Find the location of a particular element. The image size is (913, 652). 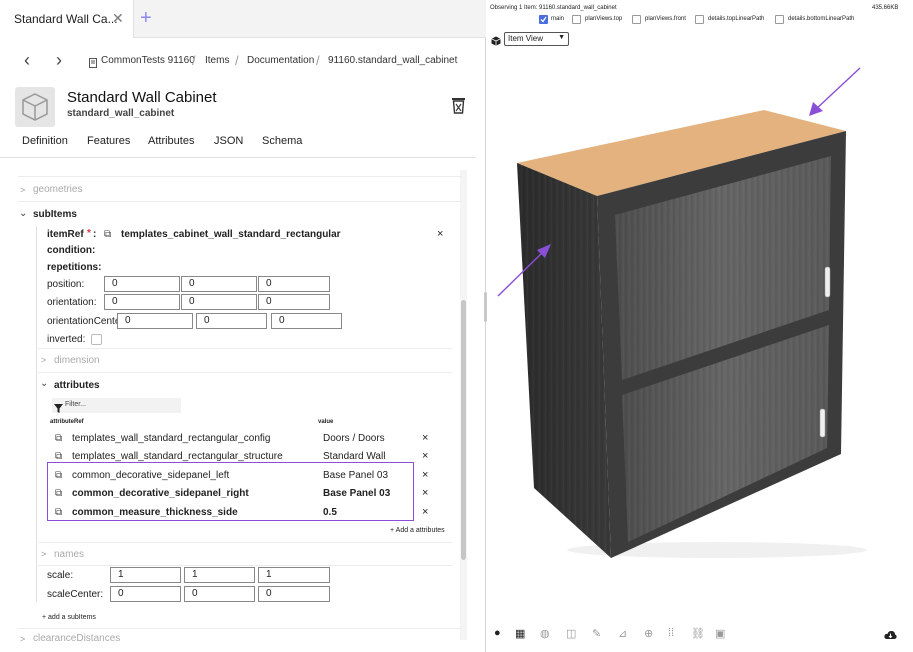

tab-definition: Definition is located at coordinates (45, 141).